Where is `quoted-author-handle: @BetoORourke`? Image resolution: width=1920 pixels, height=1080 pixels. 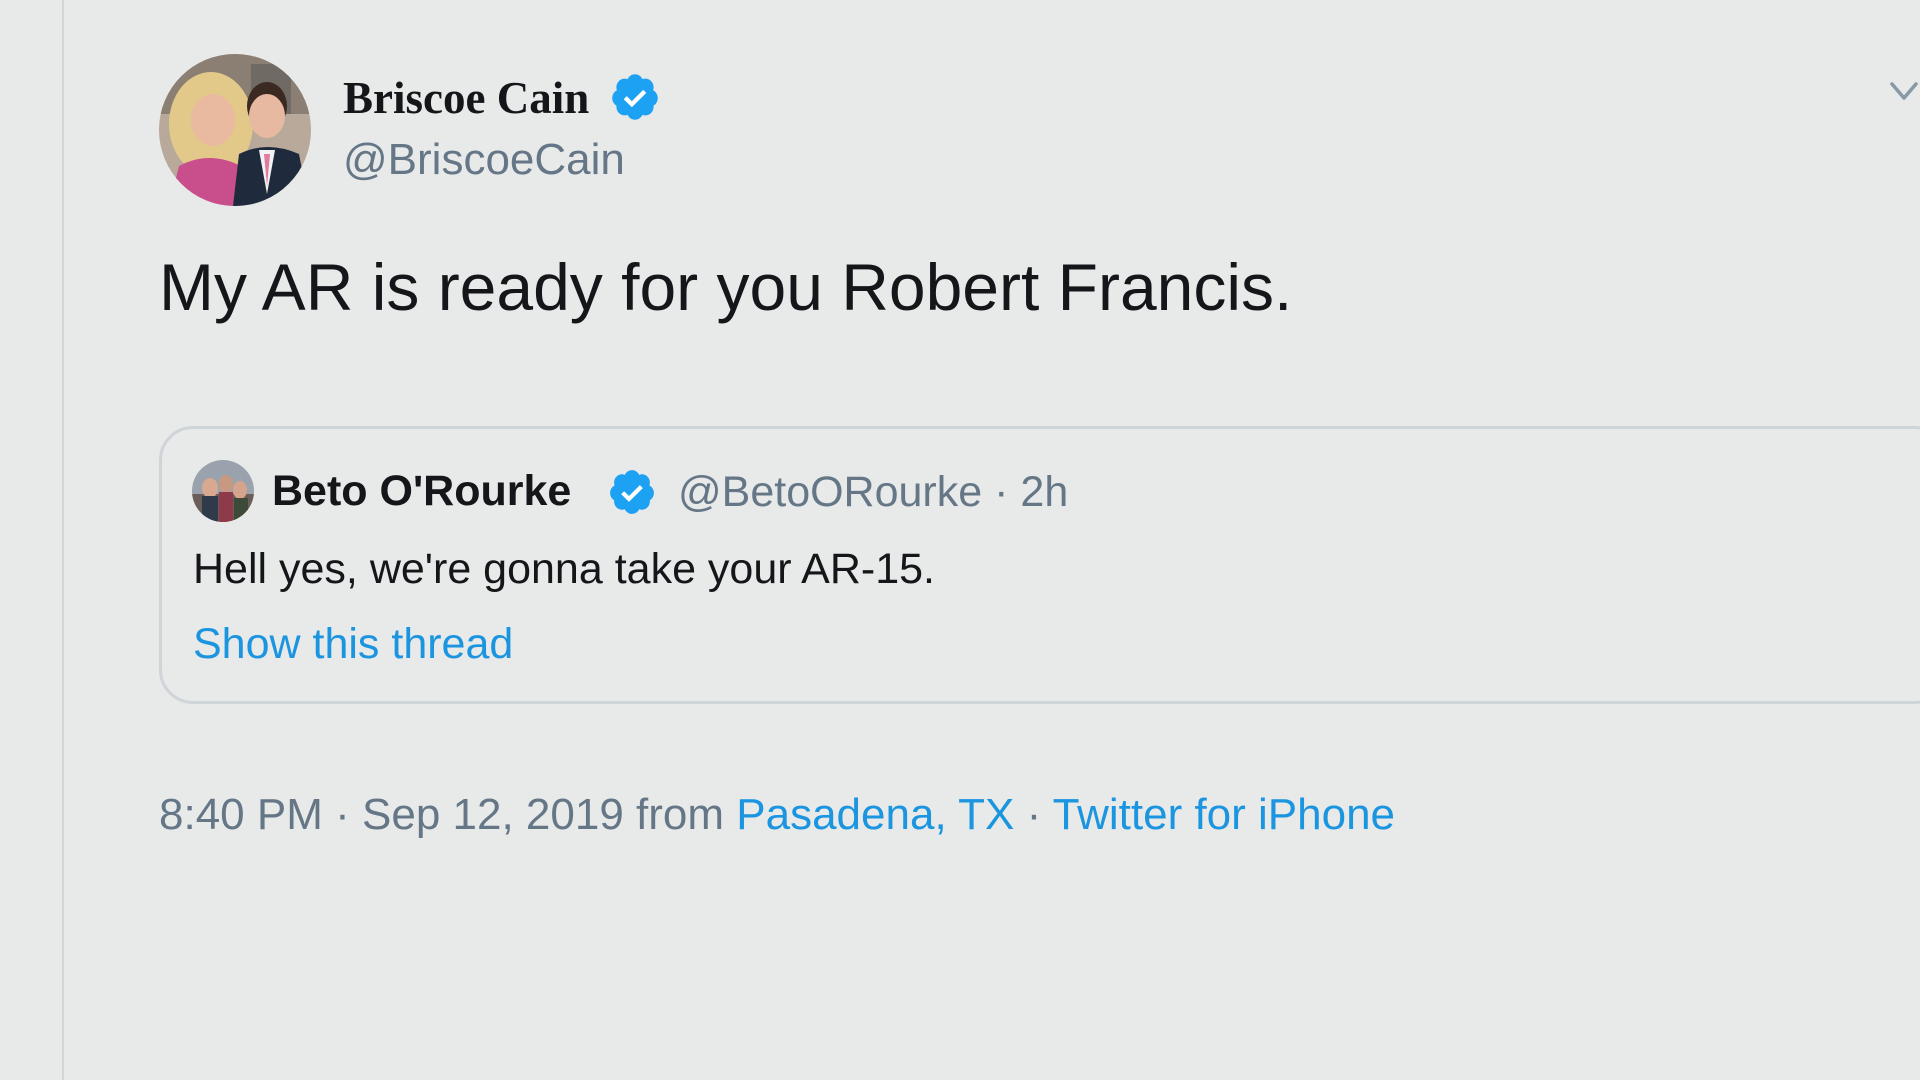
quoted-author-handle: @BetoORourke is located at coordinates (830, 492).